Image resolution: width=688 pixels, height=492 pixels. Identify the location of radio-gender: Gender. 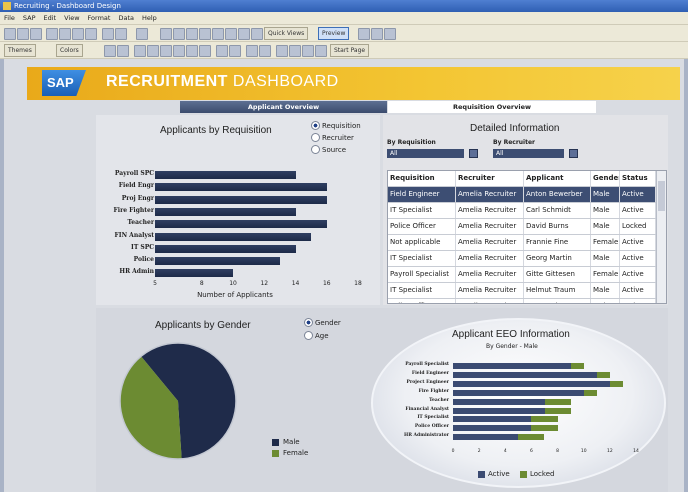
(322, 324).